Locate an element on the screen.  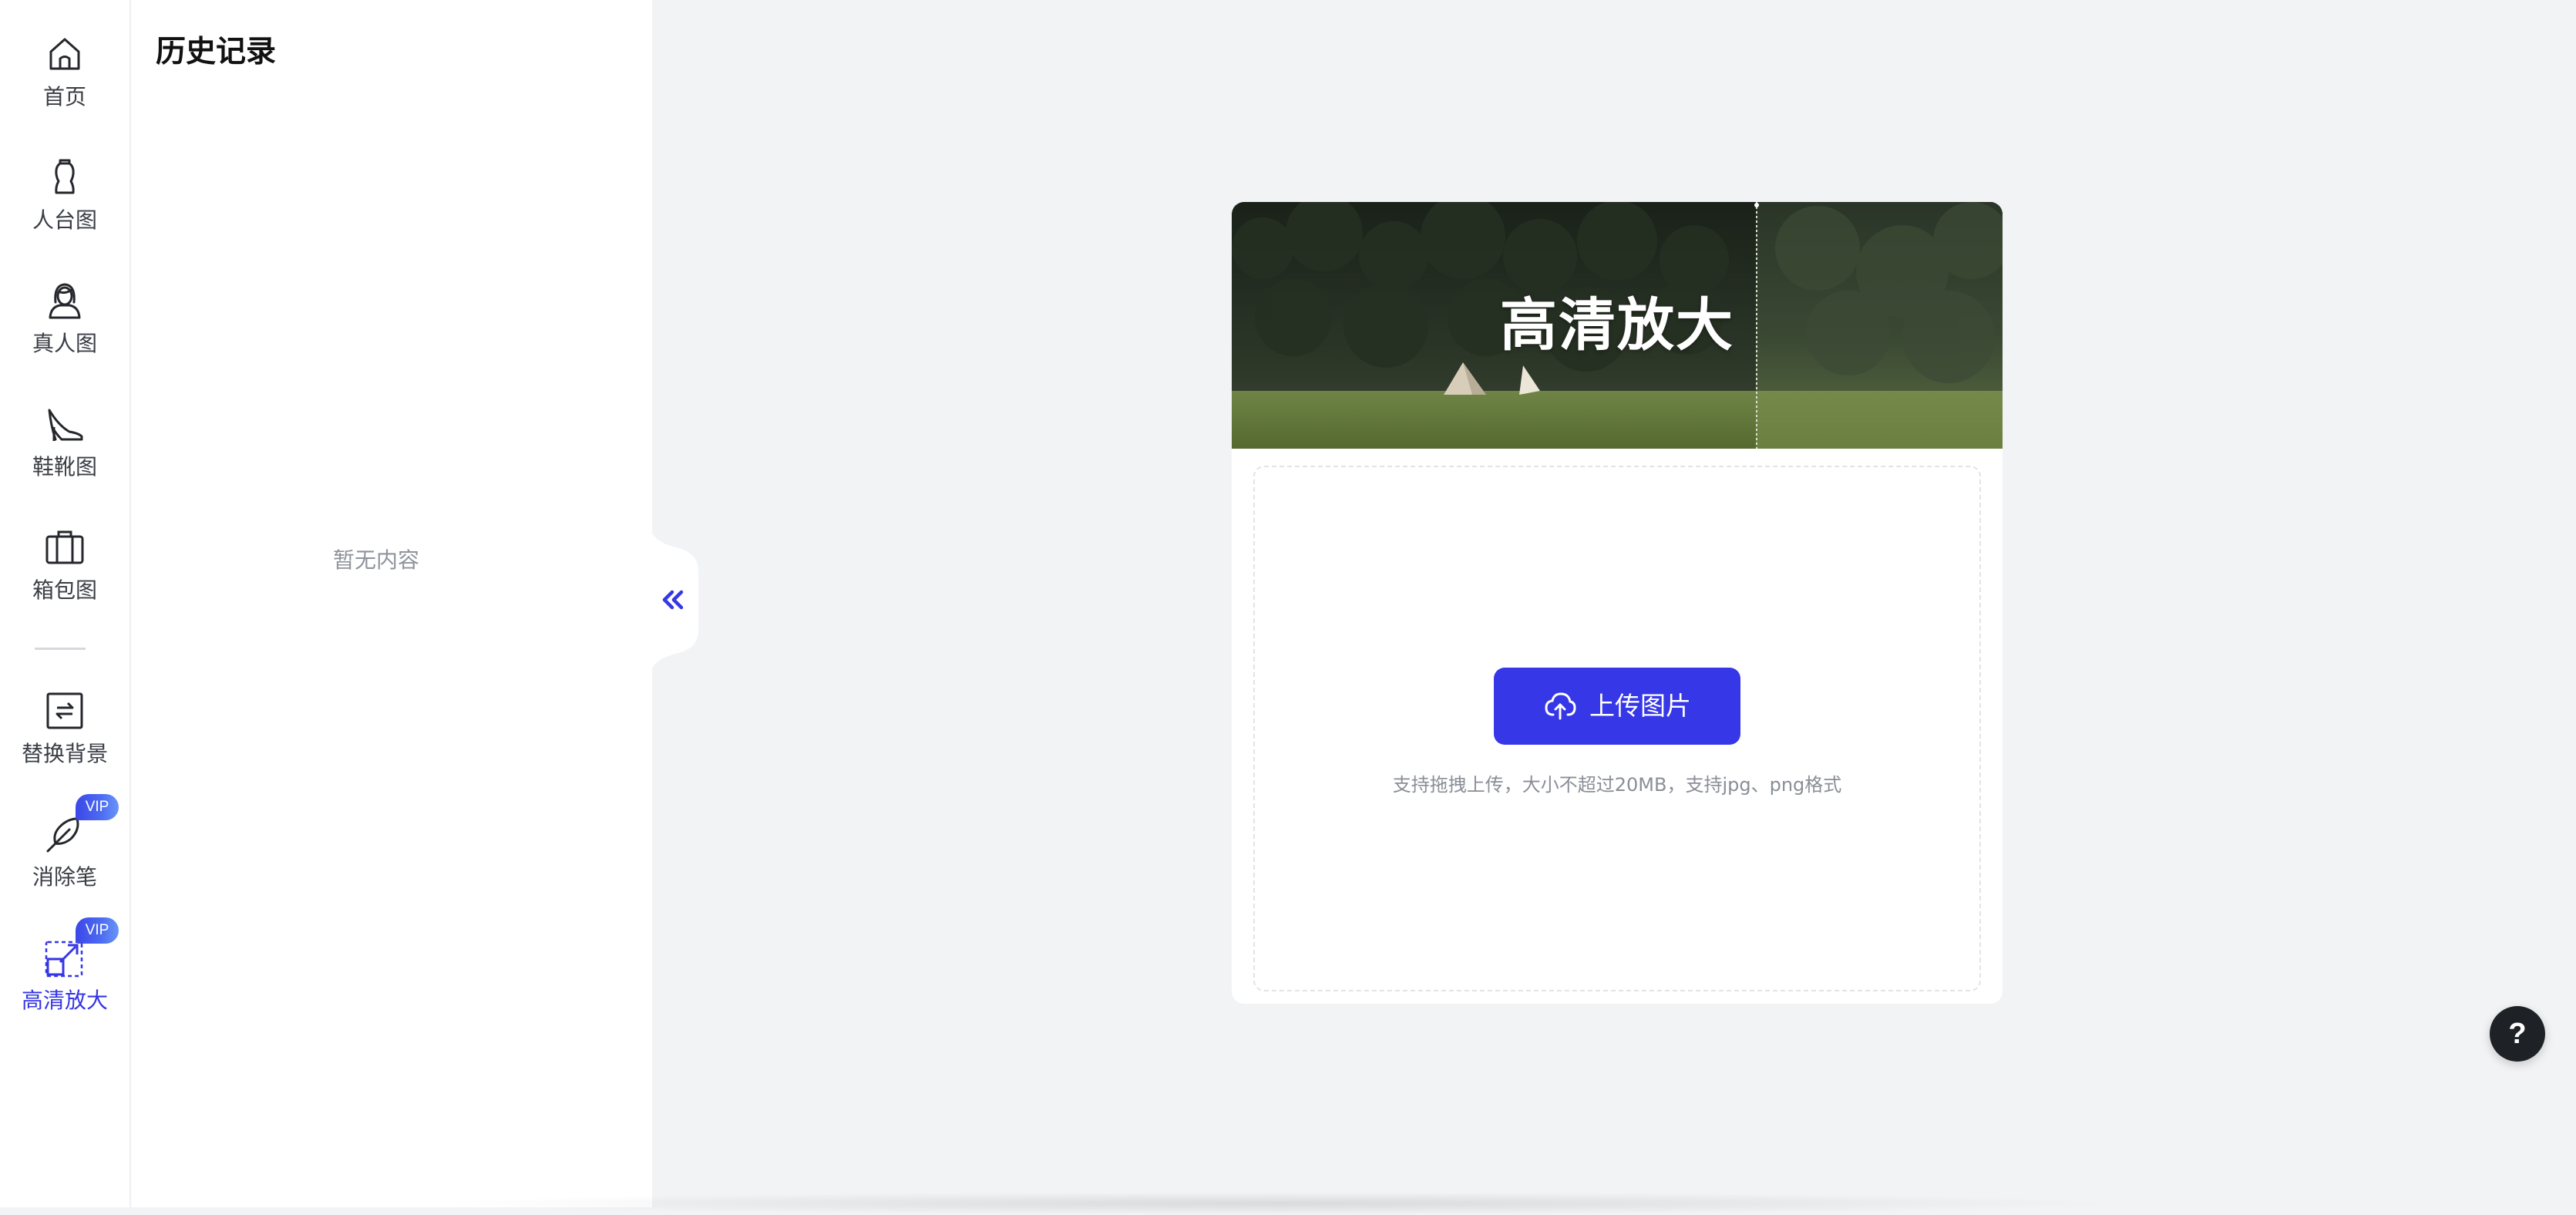
nav-item-mannequin: 人台图 is located at coordinates (64, 181).